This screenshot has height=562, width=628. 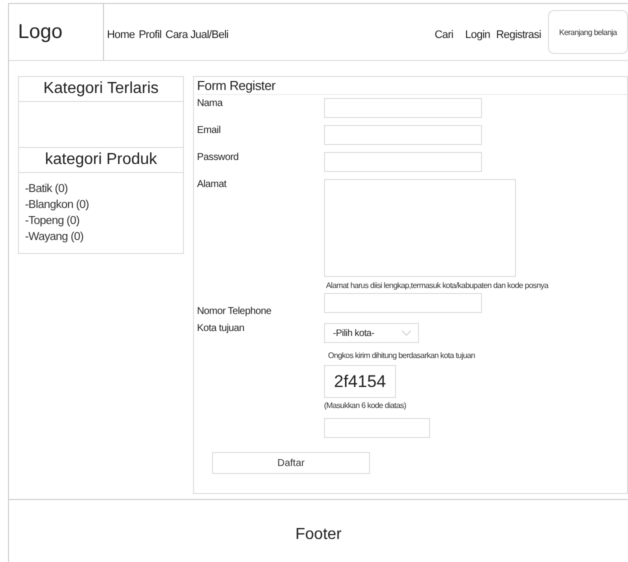 What do you see at coordinates (588, 32) in the screenshot?
I see `cart-button: Keranjang belanja` at bounding box center [588, 32].